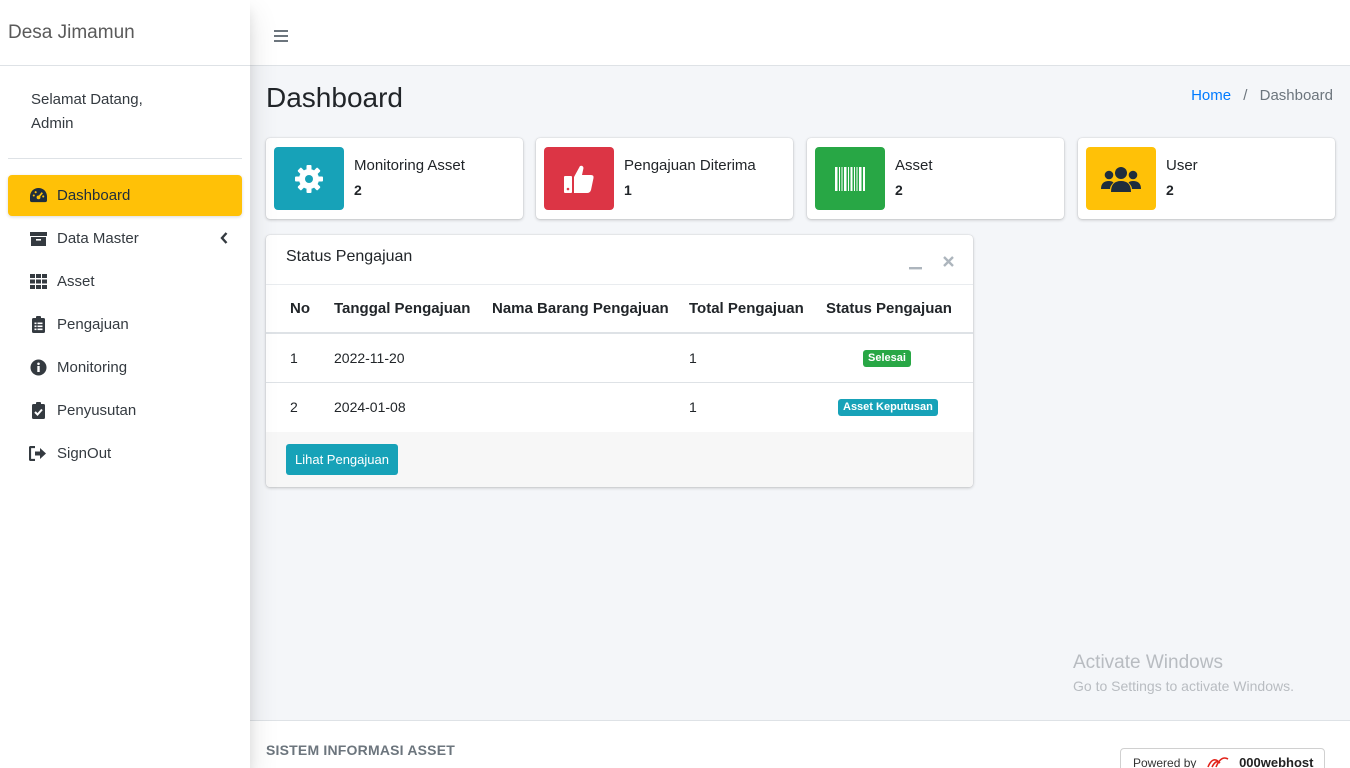 The width and height of the screenshot is (1350, 768). What do you see at coordinates (935, 178) in the screenshot?
I see `info-box-asset: Asset 2` at bounding box center [935, 178].